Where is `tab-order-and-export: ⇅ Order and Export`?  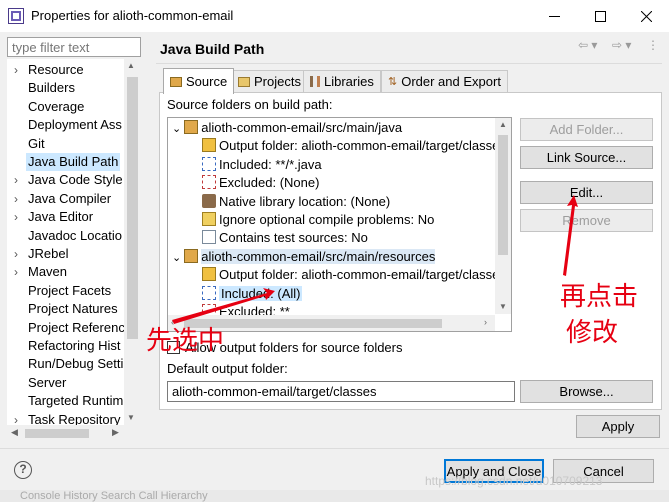 tab-order-and-export: ⇅ Order and Export is located at coordinates (444, 81).